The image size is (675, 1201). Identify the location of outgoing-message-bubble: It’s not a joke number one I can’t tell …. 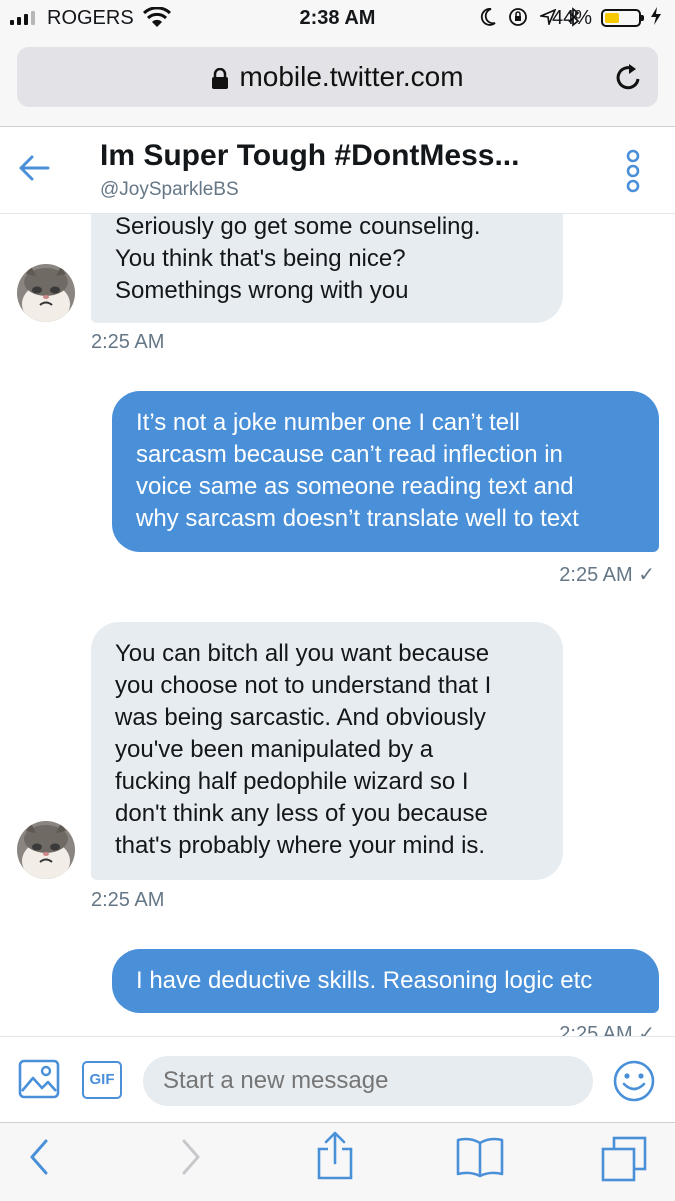
(385, 471).